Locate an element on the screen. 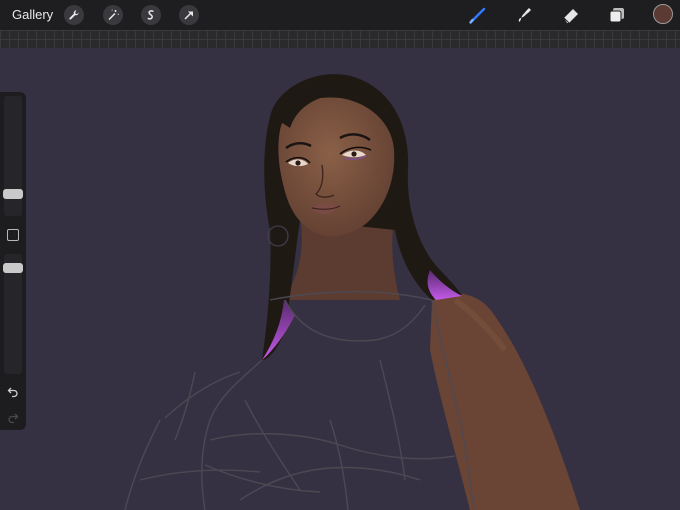 The height and width of the screenshot is (510, 680). canvas-grid-edge is located at coordinates (340, 39).